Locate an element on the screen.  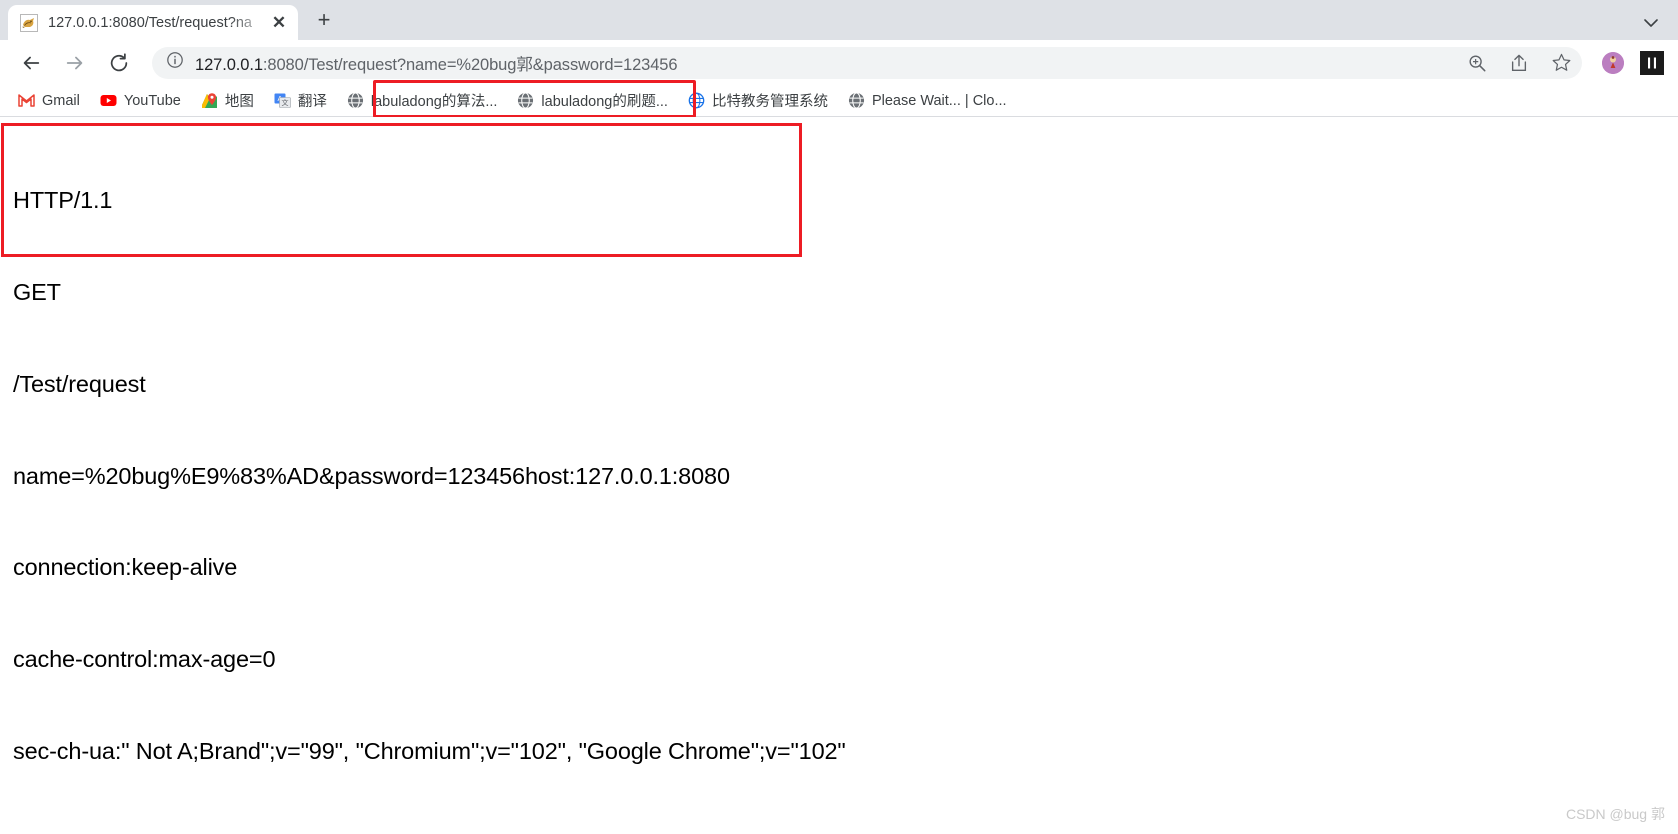
youtube-icon is located at coordinates (108, 100).